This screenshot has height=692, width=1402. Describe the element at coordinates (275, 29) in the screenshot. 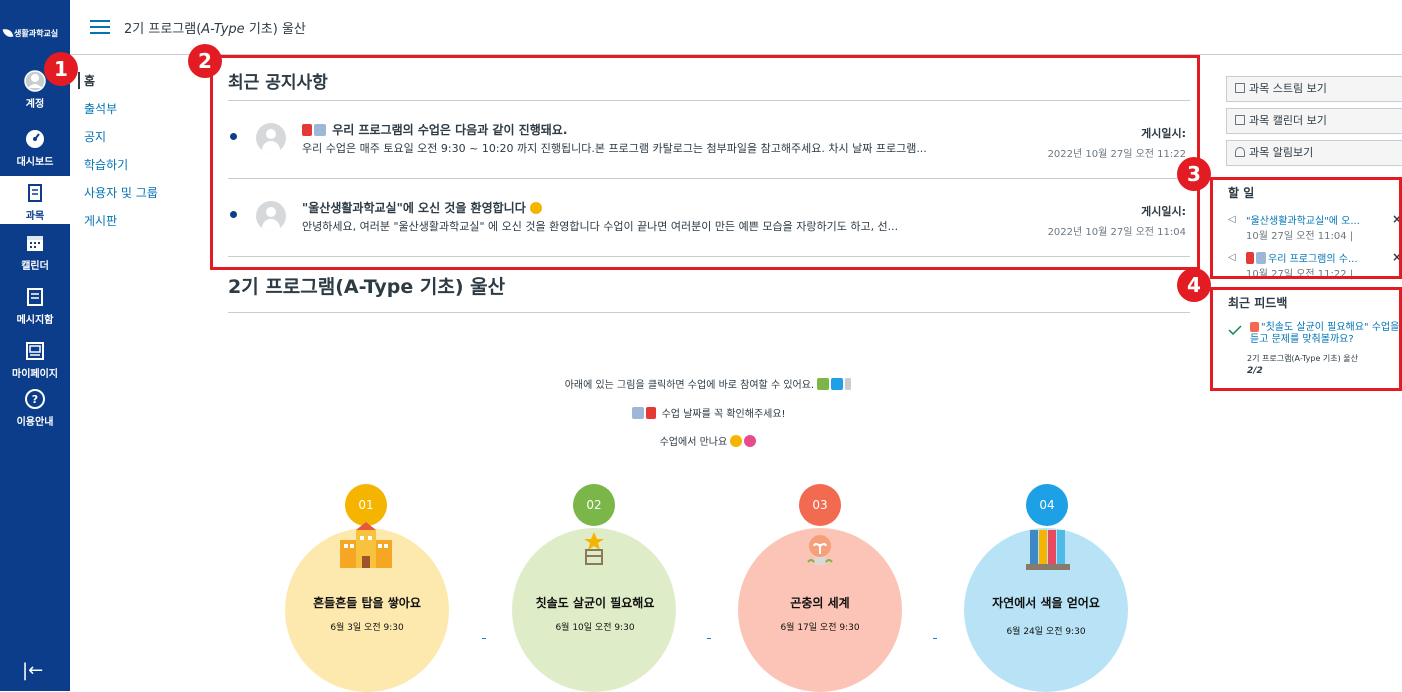

I see `breadcrumb-suffix: 기초) 울산` at that location.